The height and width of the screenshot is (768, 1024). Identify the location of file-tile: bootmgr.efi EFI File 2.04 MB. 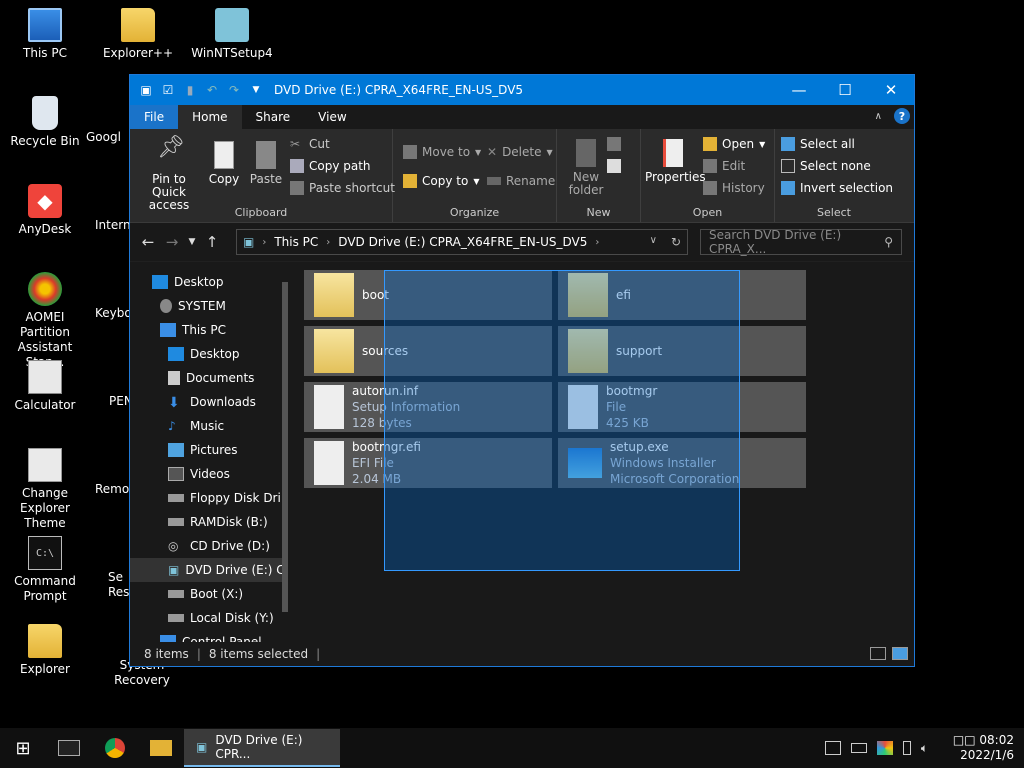
(428, 463).